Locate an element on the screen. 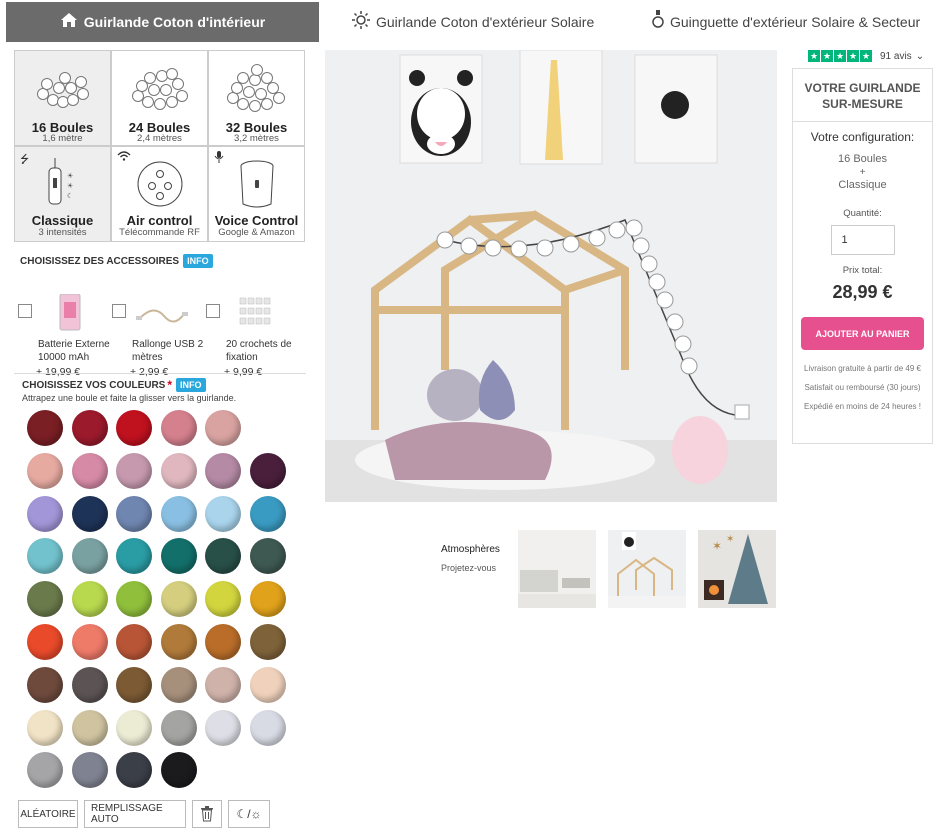  quantity-input: 1 is located at coordinates (862, 240).